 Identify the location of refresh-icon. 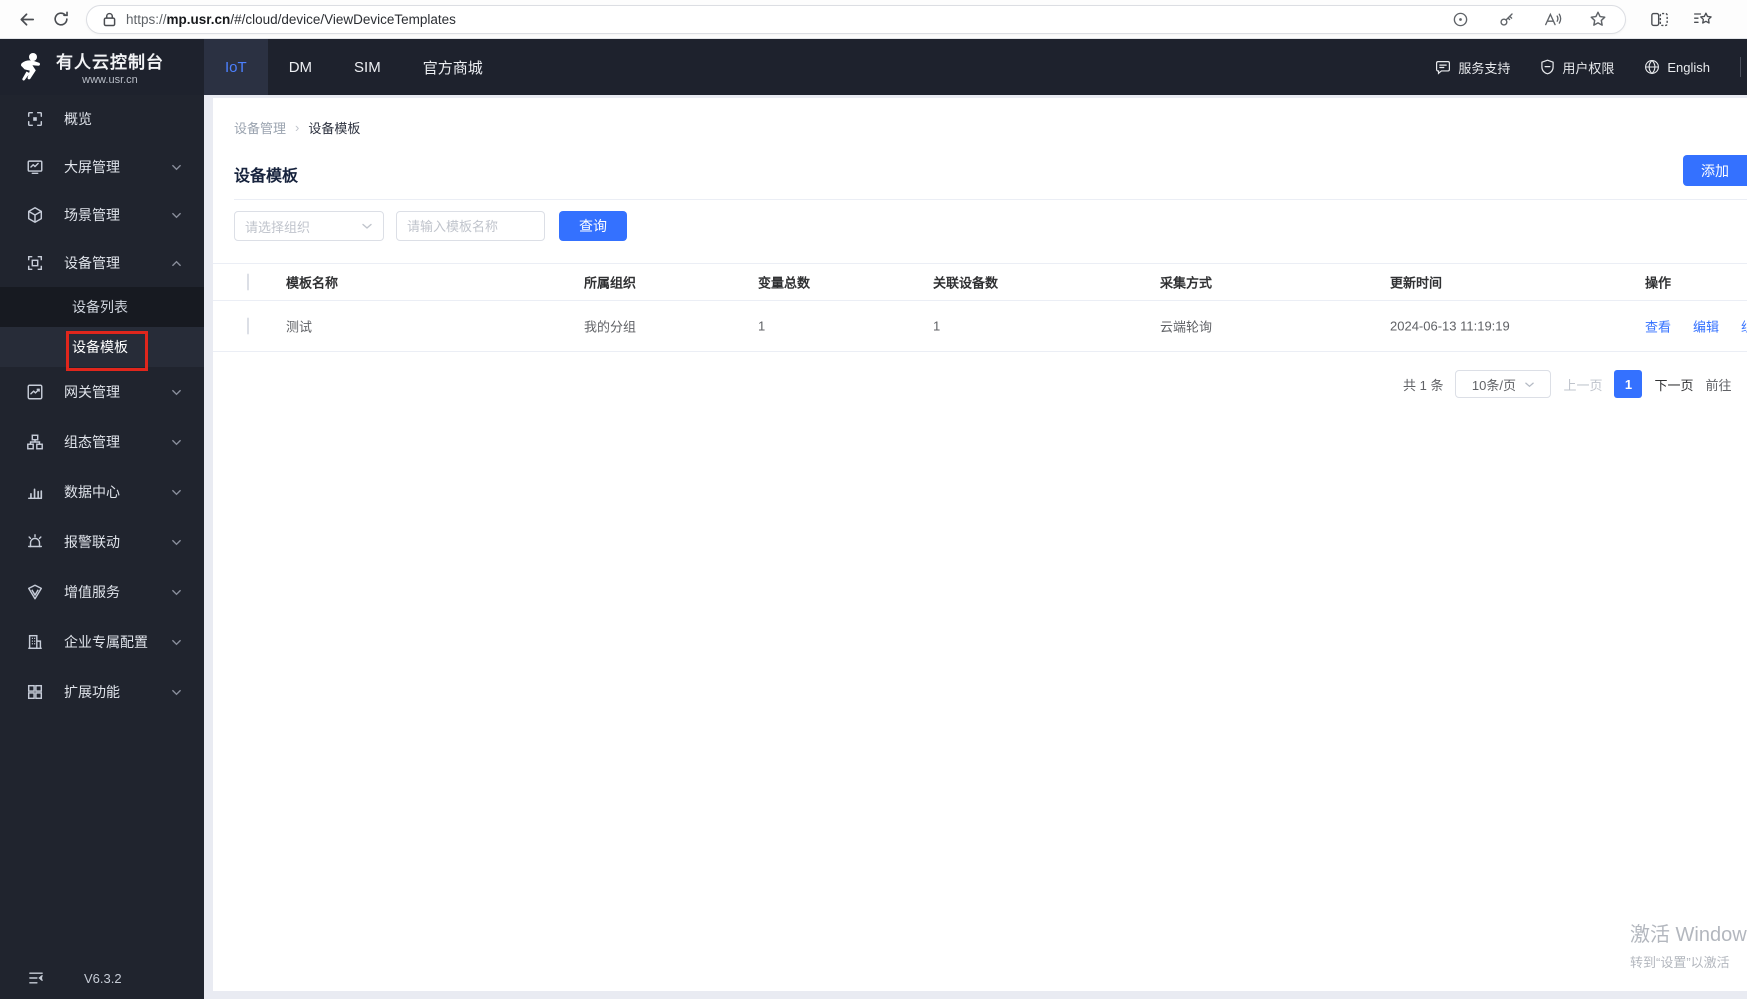
(61, 19).